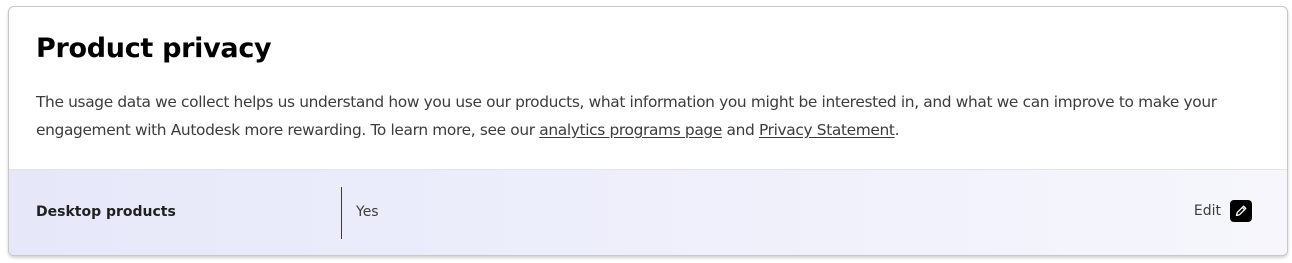  Describe the element at coordinates (1207, 211) in the screenshot. I see `edit-label: Edit` at that location.